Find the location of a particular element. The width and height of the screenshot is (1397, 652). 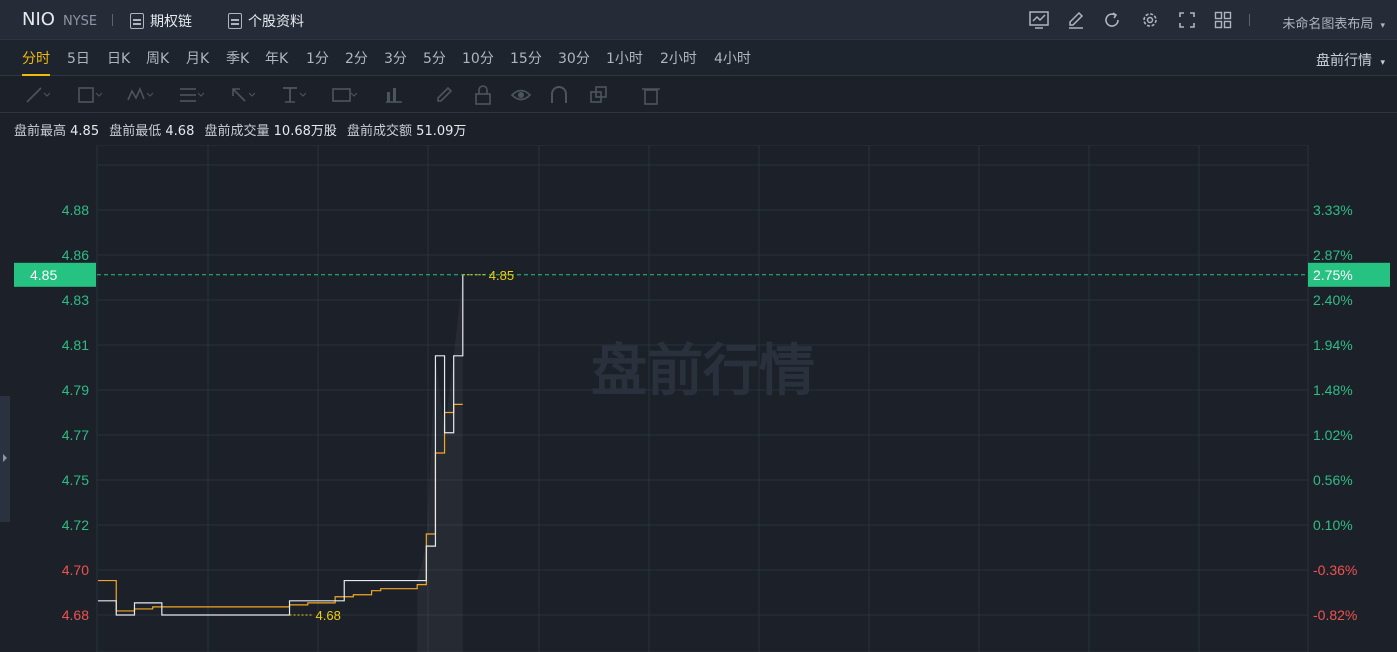

high-marker-label: 4.85 is located at coordinates (501, 275).